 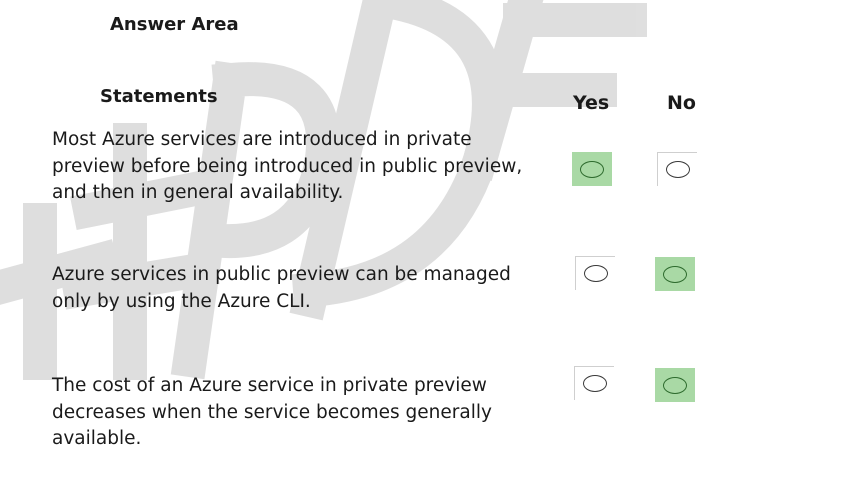 What do you see at coordinates (97, 438) in the screenshot?
I see `statement-3-line-3: available.` at bounding box center [97, 438].